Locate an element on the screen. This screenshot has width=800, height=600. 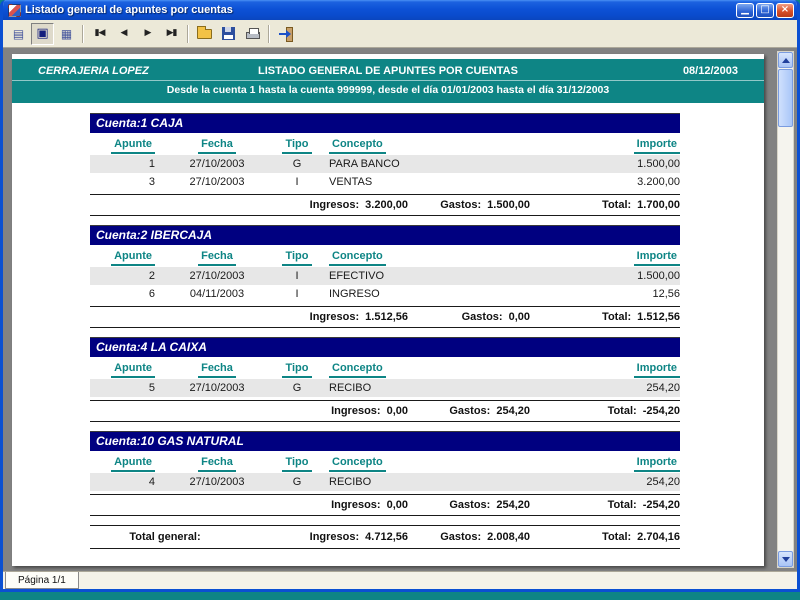
prev-page-icon: ◀ is located at coordinates (124, 33).